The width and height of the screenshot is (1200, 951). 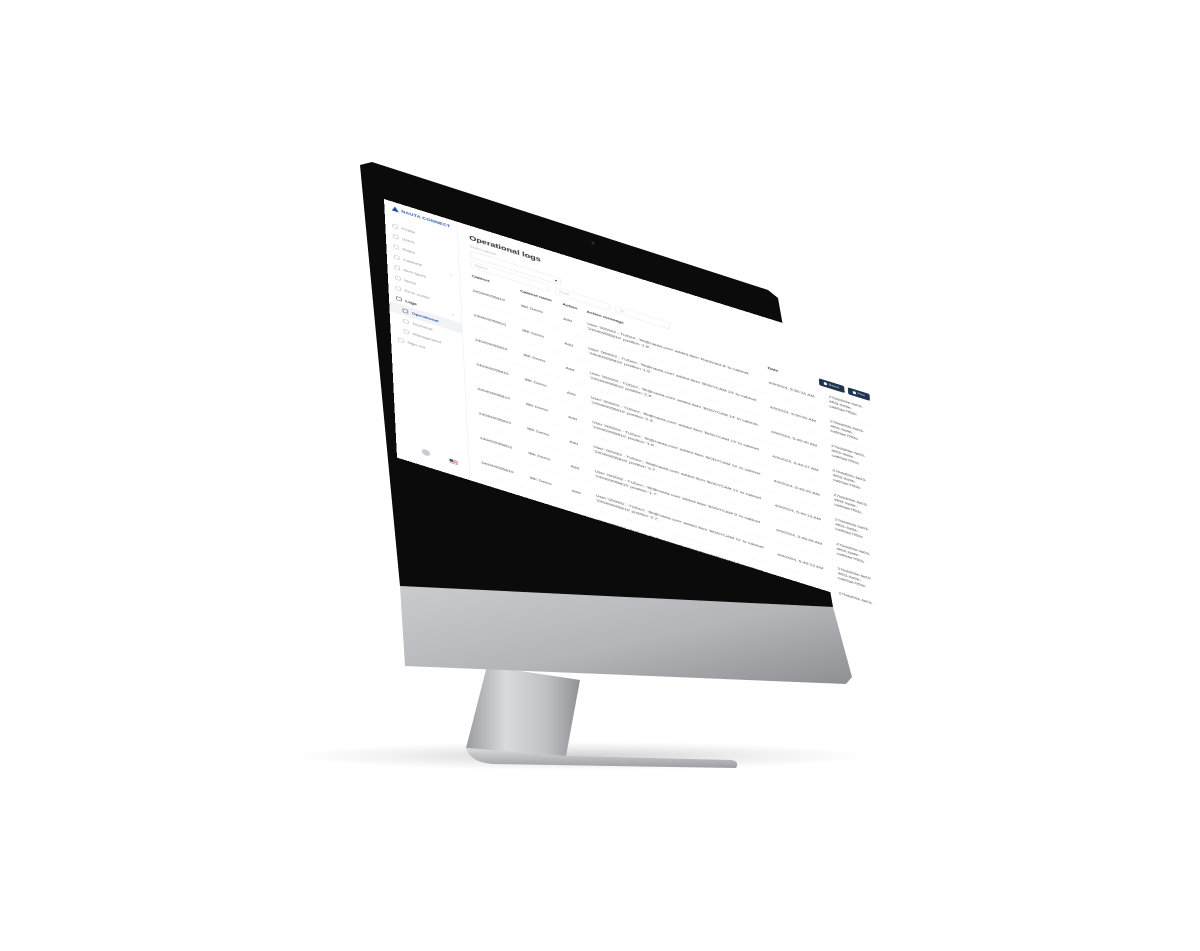 What do you see at coordinates (410, 281) in the screenshot?
I see `sidebar-item-label: Items` at bounding box center [410, 281].